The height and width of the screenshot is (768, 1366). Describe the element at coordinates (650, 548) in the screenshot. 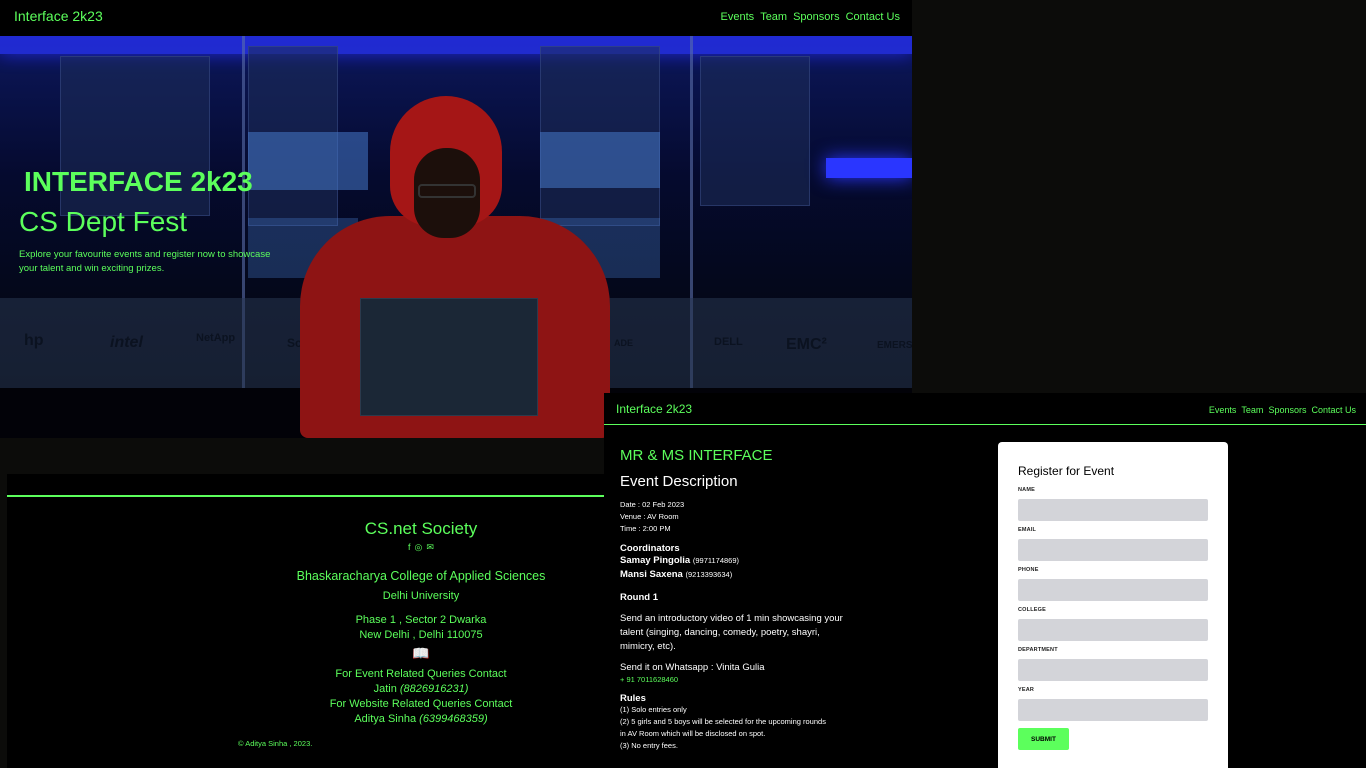

I see `coordinators-heading: Coordinators` at that location.